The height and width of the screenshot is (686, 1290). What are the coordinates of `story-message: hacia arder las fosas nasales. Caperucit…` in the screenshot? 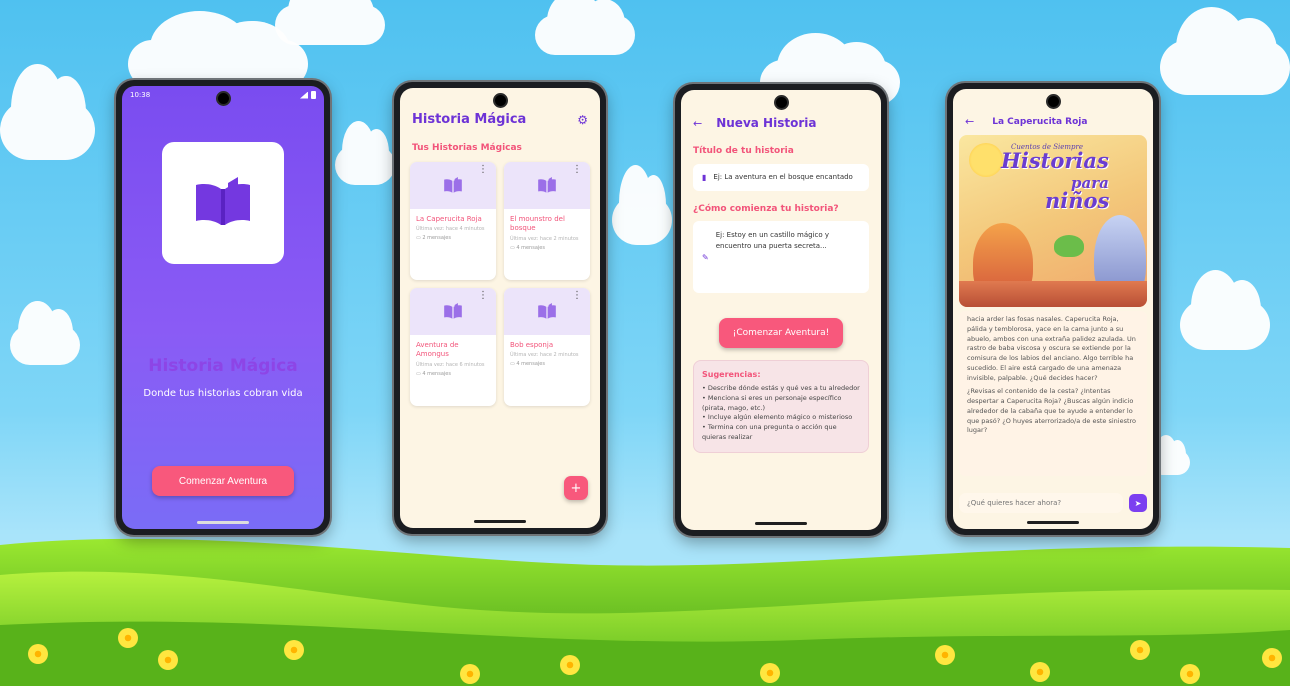 It's located at (1053, 393).